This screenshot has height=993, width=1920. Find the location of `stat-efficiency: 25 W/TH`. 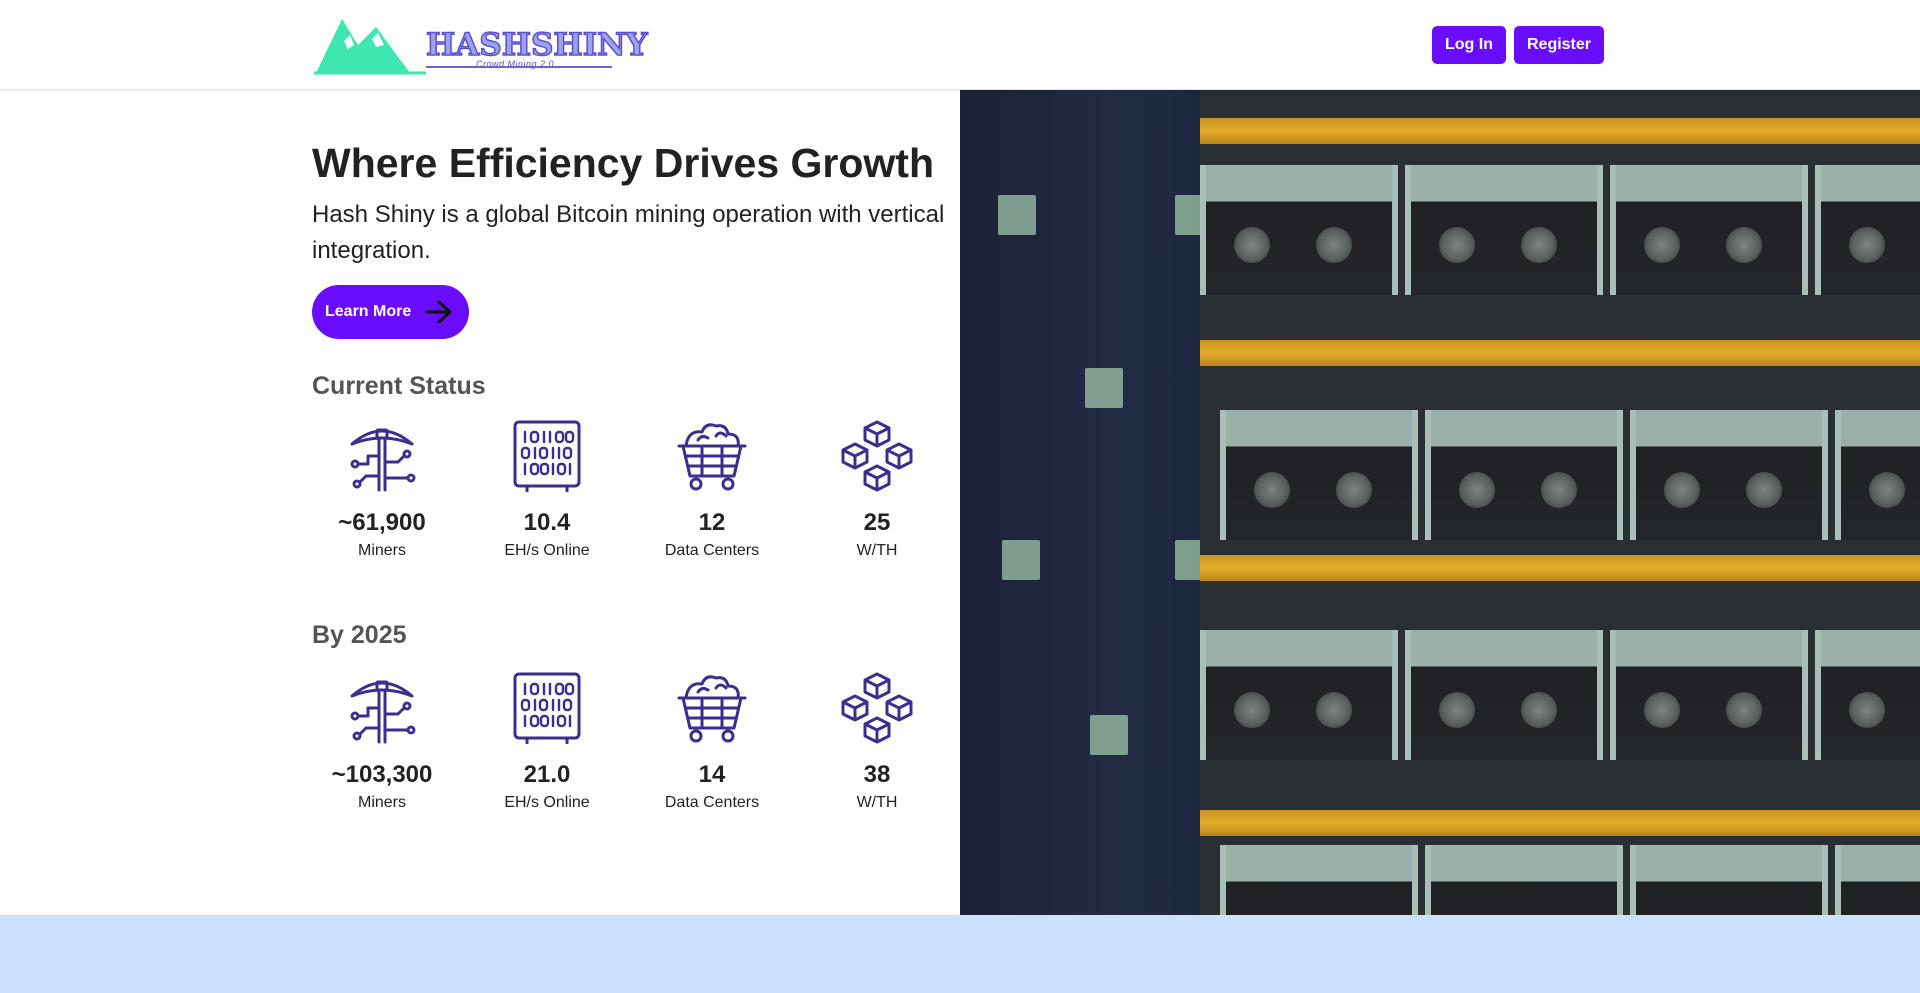

stat-efficiency: 25 W/TH is located at coordinates (877, 490).